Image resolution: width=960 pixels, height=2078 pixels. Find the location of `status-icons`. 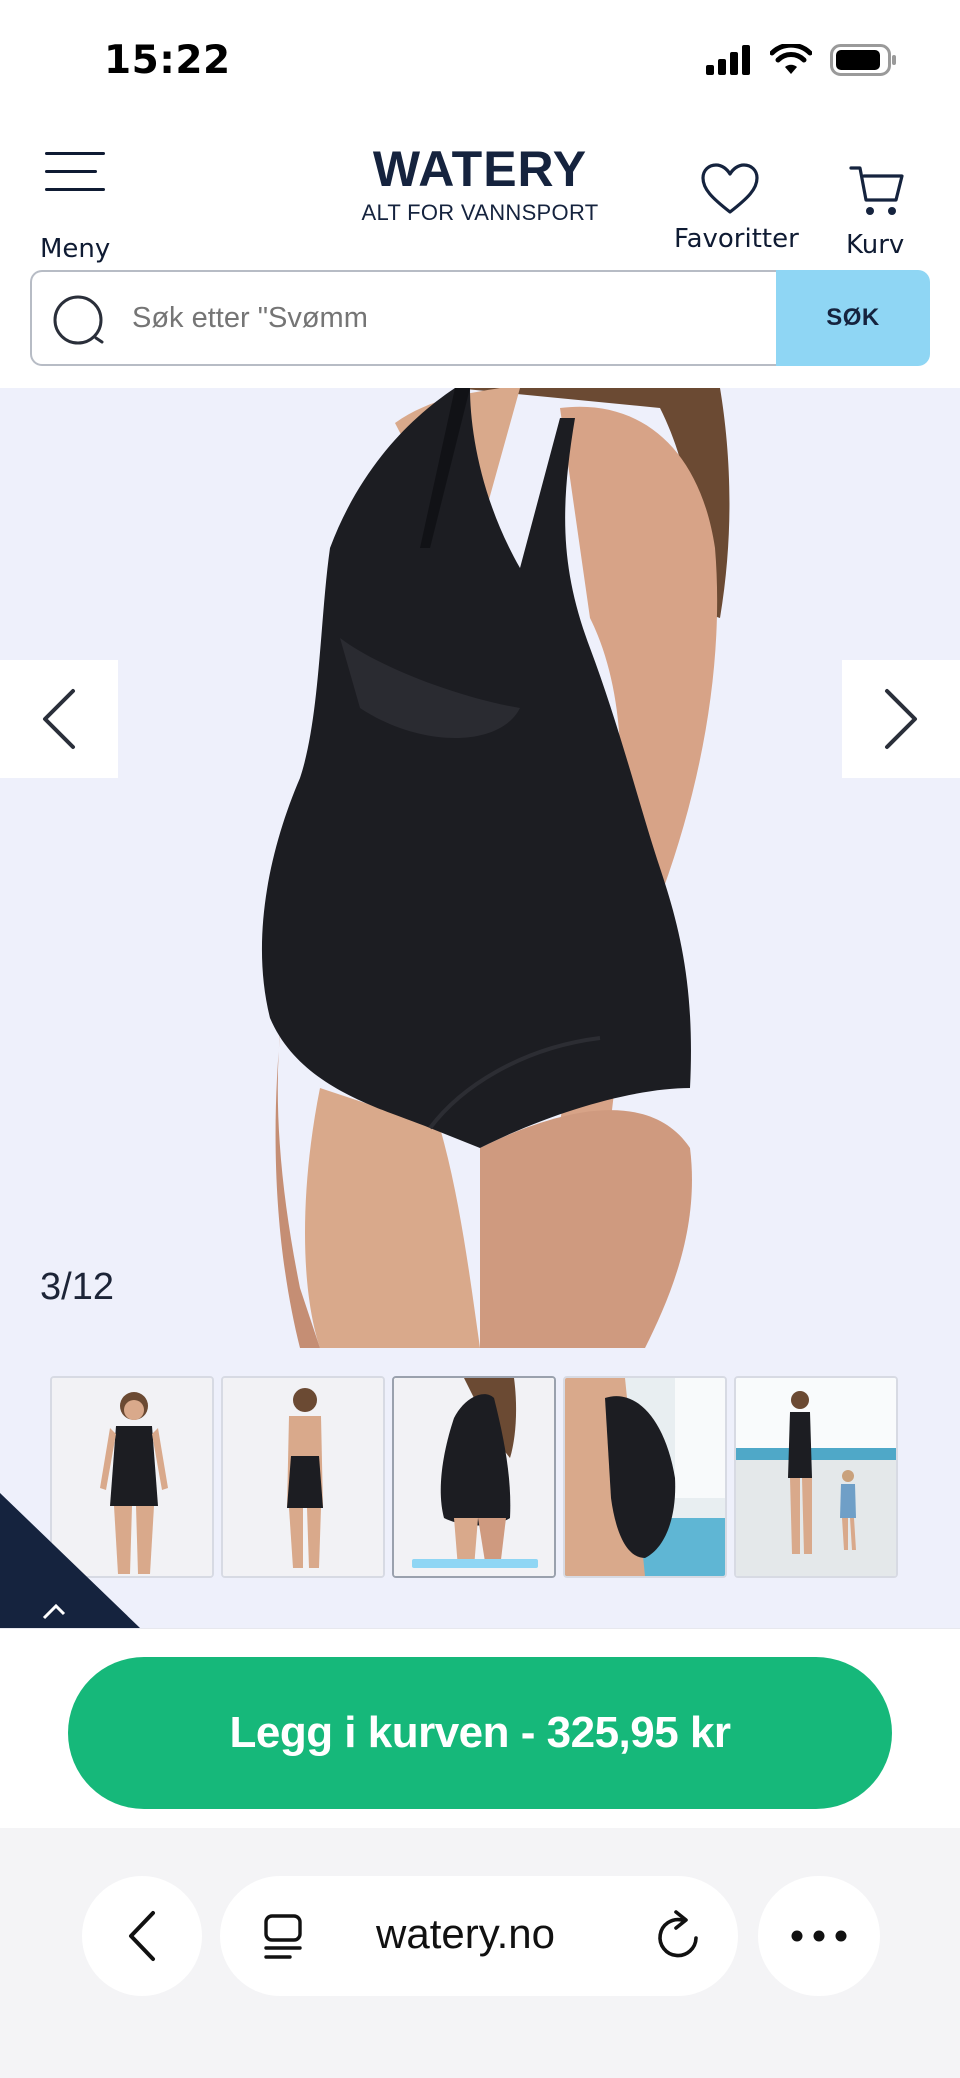

status-icons is located at coordinates (802, 60).